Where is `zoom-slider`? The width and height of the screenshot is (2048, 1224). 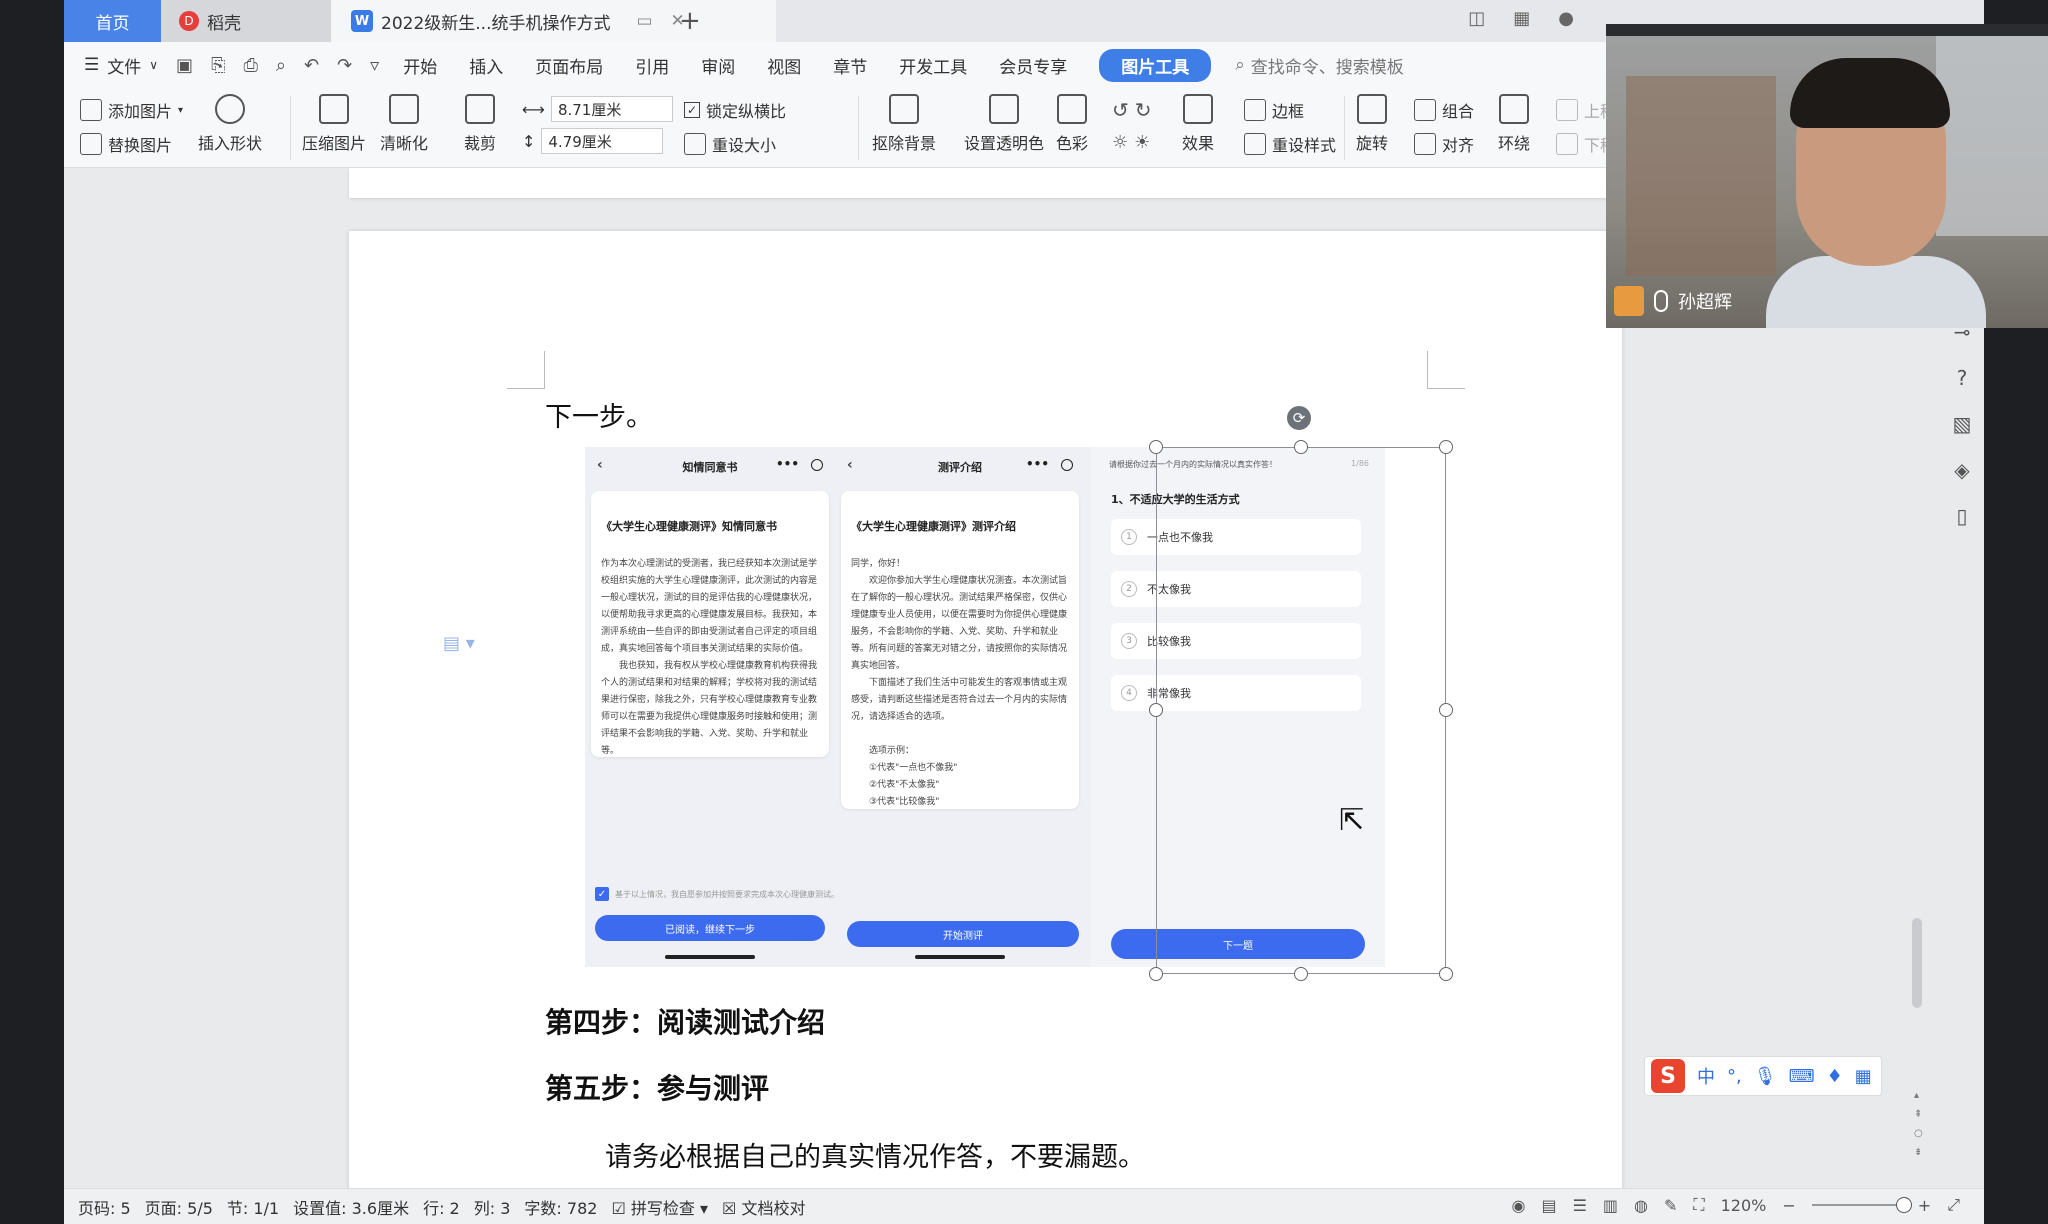
zoom-slider is located at coordinates (1861, 1205).